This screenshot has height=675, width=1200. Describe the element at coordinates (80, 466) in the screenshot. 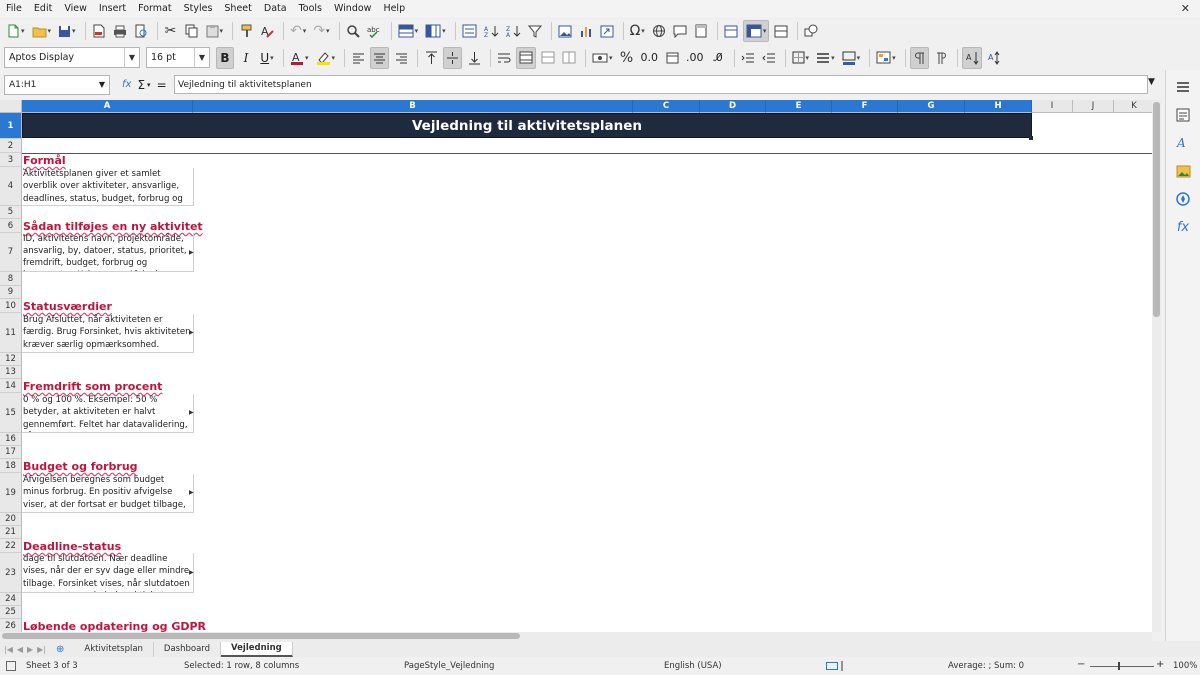

I see `section-heading-budget: Budget og forbrug` at that location.